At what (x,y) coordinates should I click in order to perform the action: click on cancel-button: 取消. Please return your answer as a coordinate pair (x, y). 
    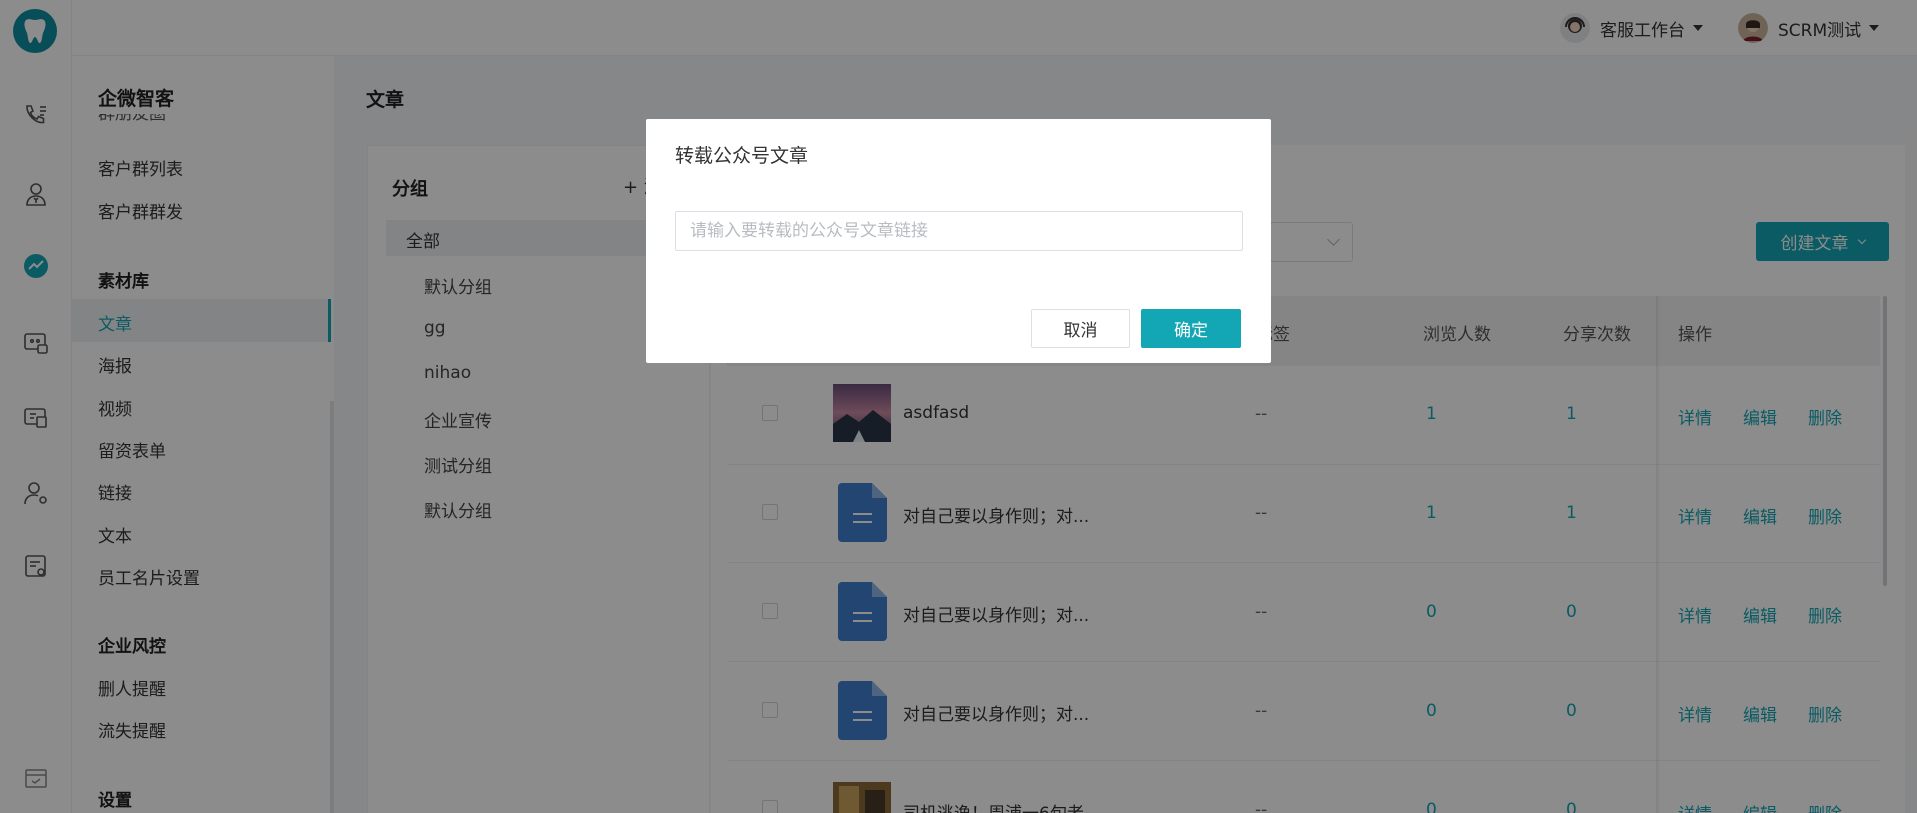
    Looking at the image, I should click on (1080, 328).